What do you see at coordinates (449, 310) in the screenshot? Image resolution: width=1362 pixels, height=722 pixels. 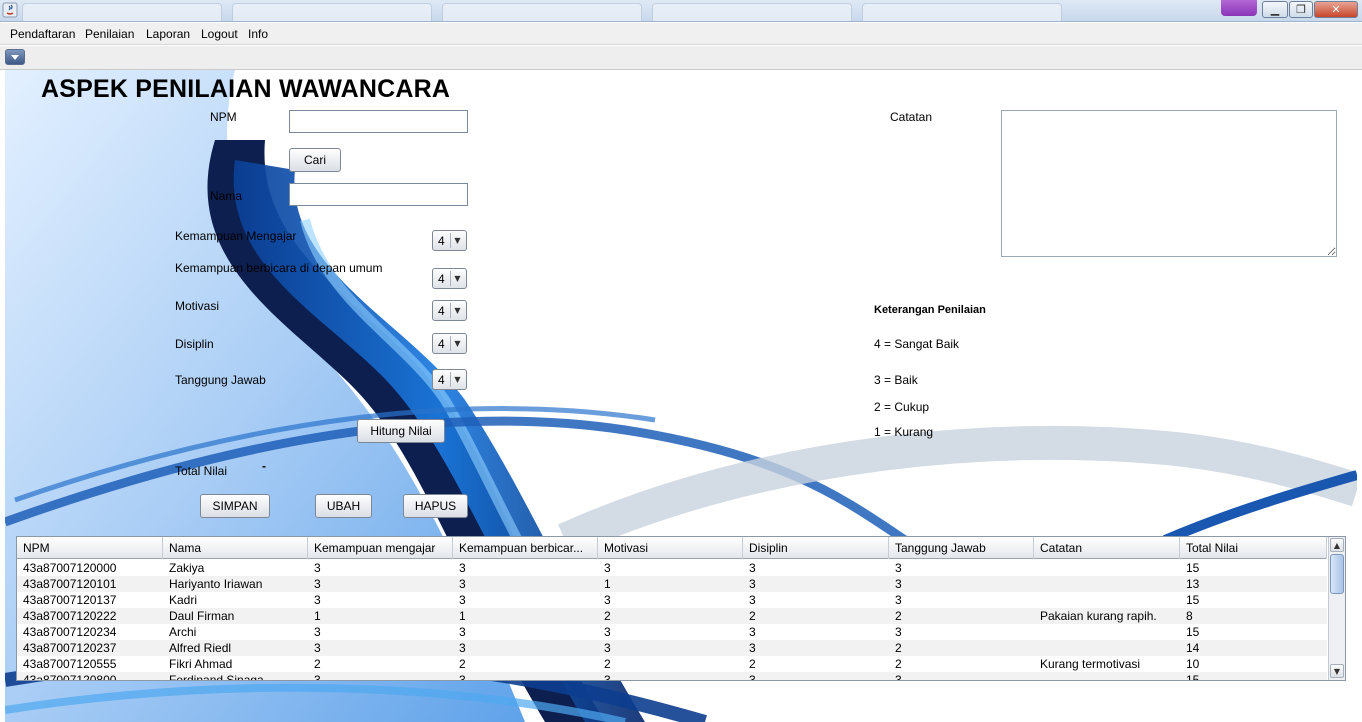 I see `motivasi-select: 4 ▼` at bounding box center [449, 310].